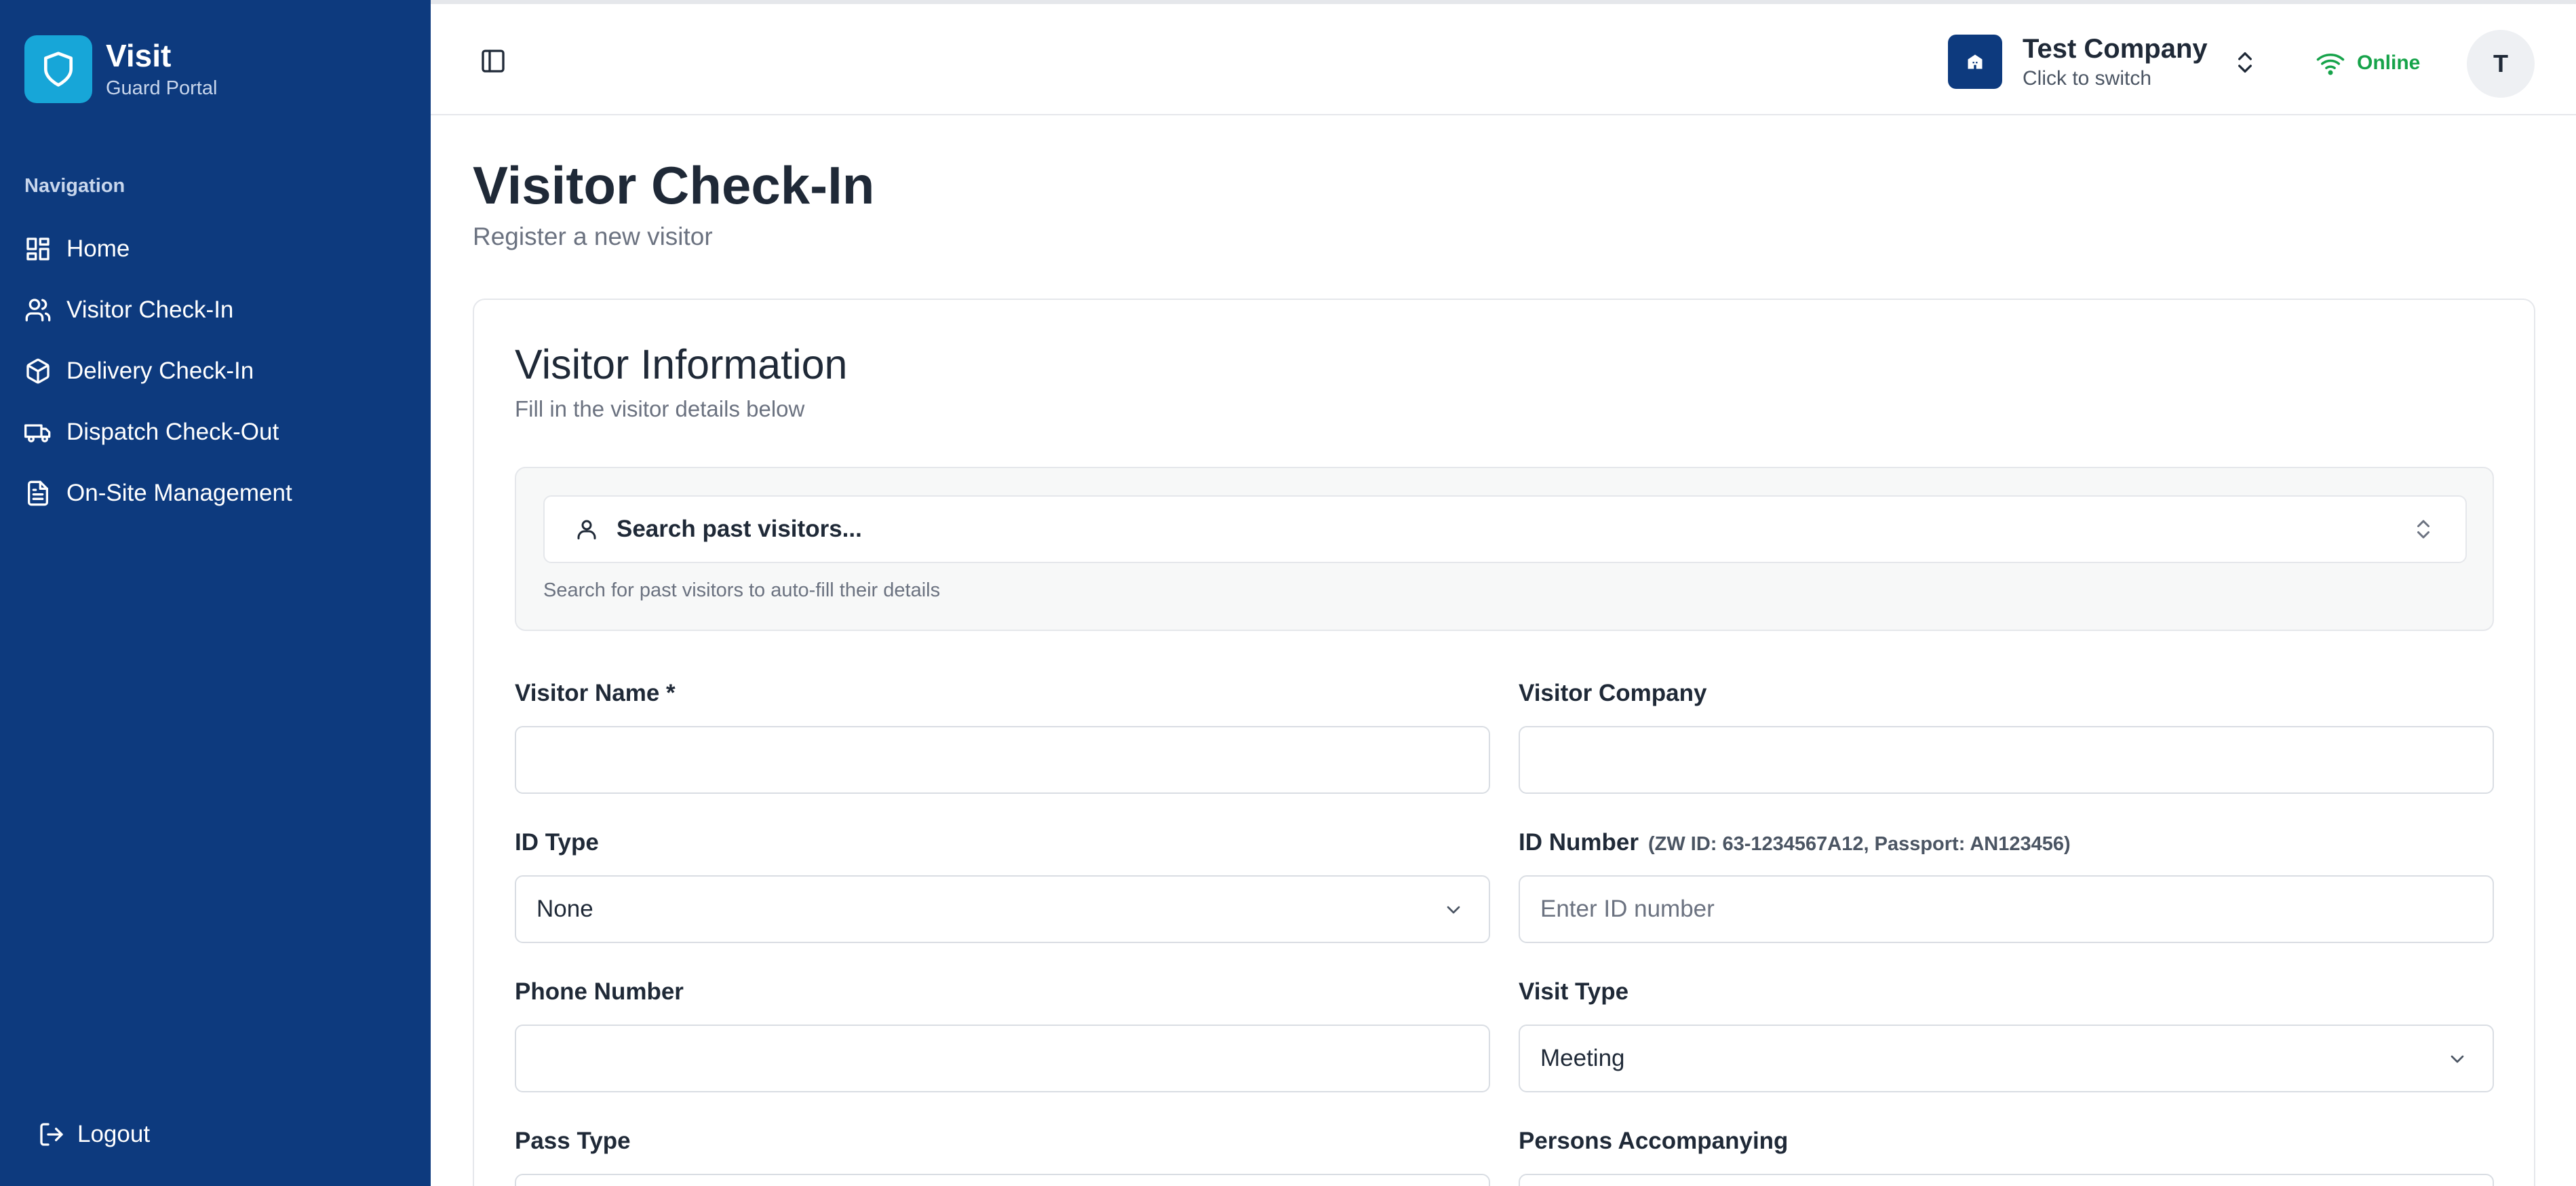  I want to click on persons-accompanying-label: Persons Accompanying, so click(1654, 1141).